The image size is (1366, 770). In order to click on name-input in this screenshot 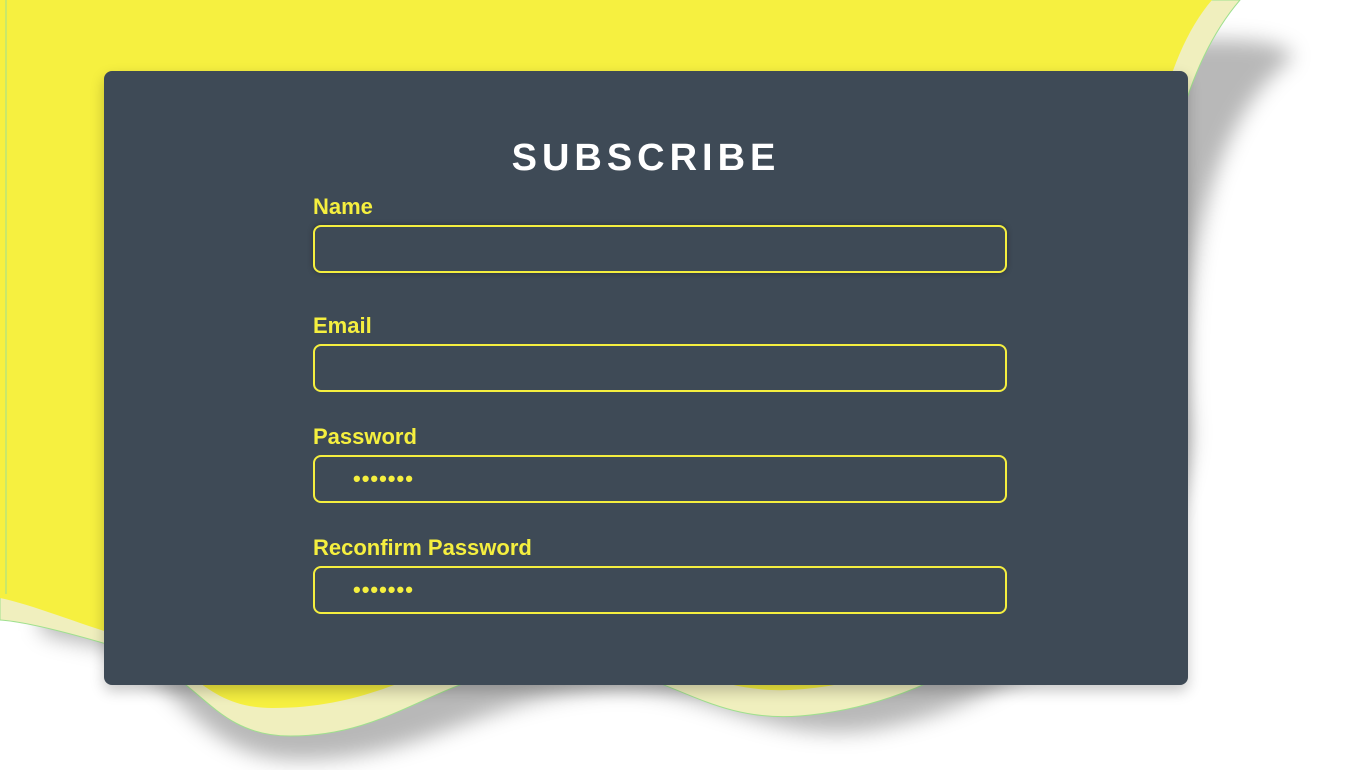, I will do `click(660, 249)`.